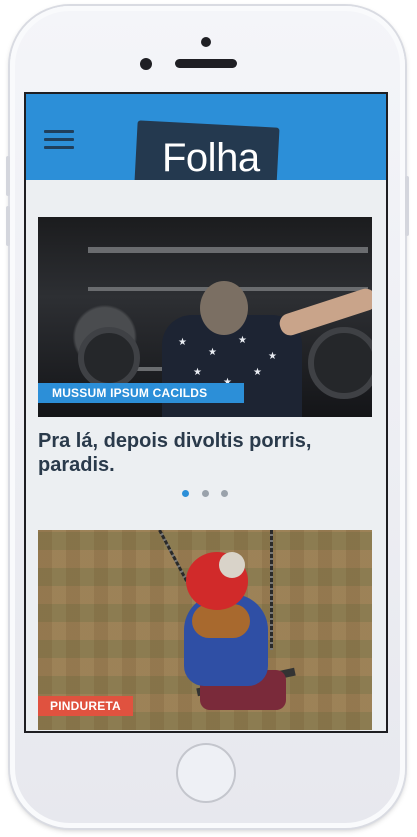  Describe the element at coordinates (60, 140) in the screenshot. I see `hamburger-menu-icon` at that location.